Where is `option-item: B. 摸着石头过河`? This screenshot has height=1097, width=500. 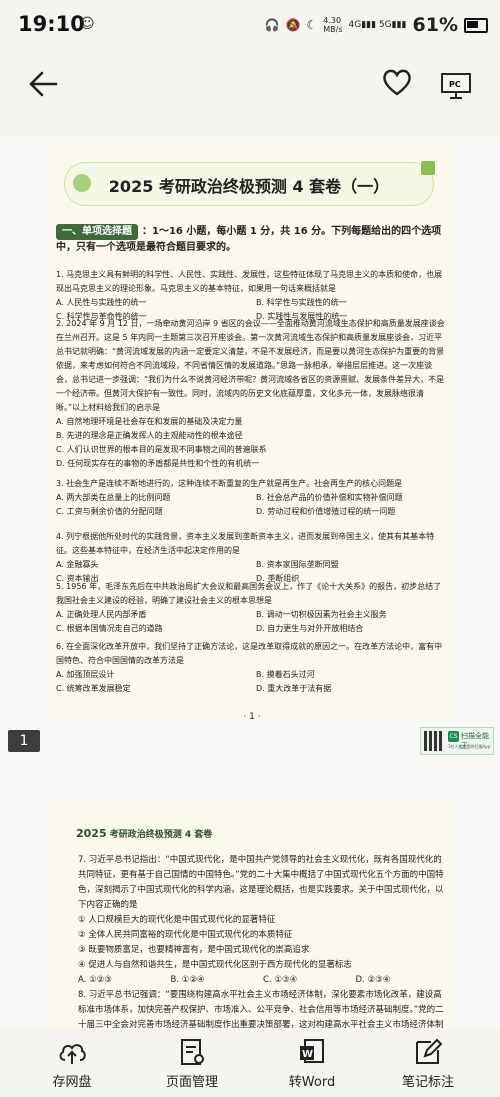
option-item: B. 摸着石头过河 is located at coordinates (285, 674).